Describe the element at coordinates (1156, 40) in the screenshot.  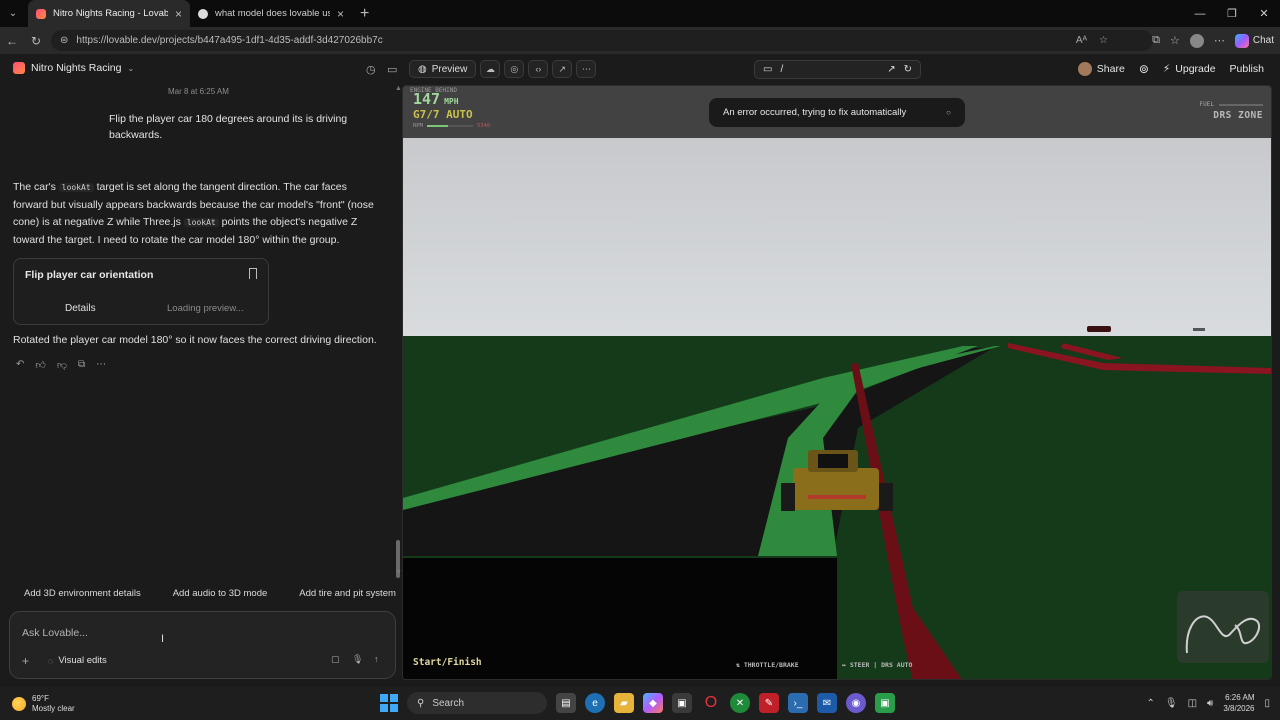
I see `extensions-icon: ⧉` at that location.